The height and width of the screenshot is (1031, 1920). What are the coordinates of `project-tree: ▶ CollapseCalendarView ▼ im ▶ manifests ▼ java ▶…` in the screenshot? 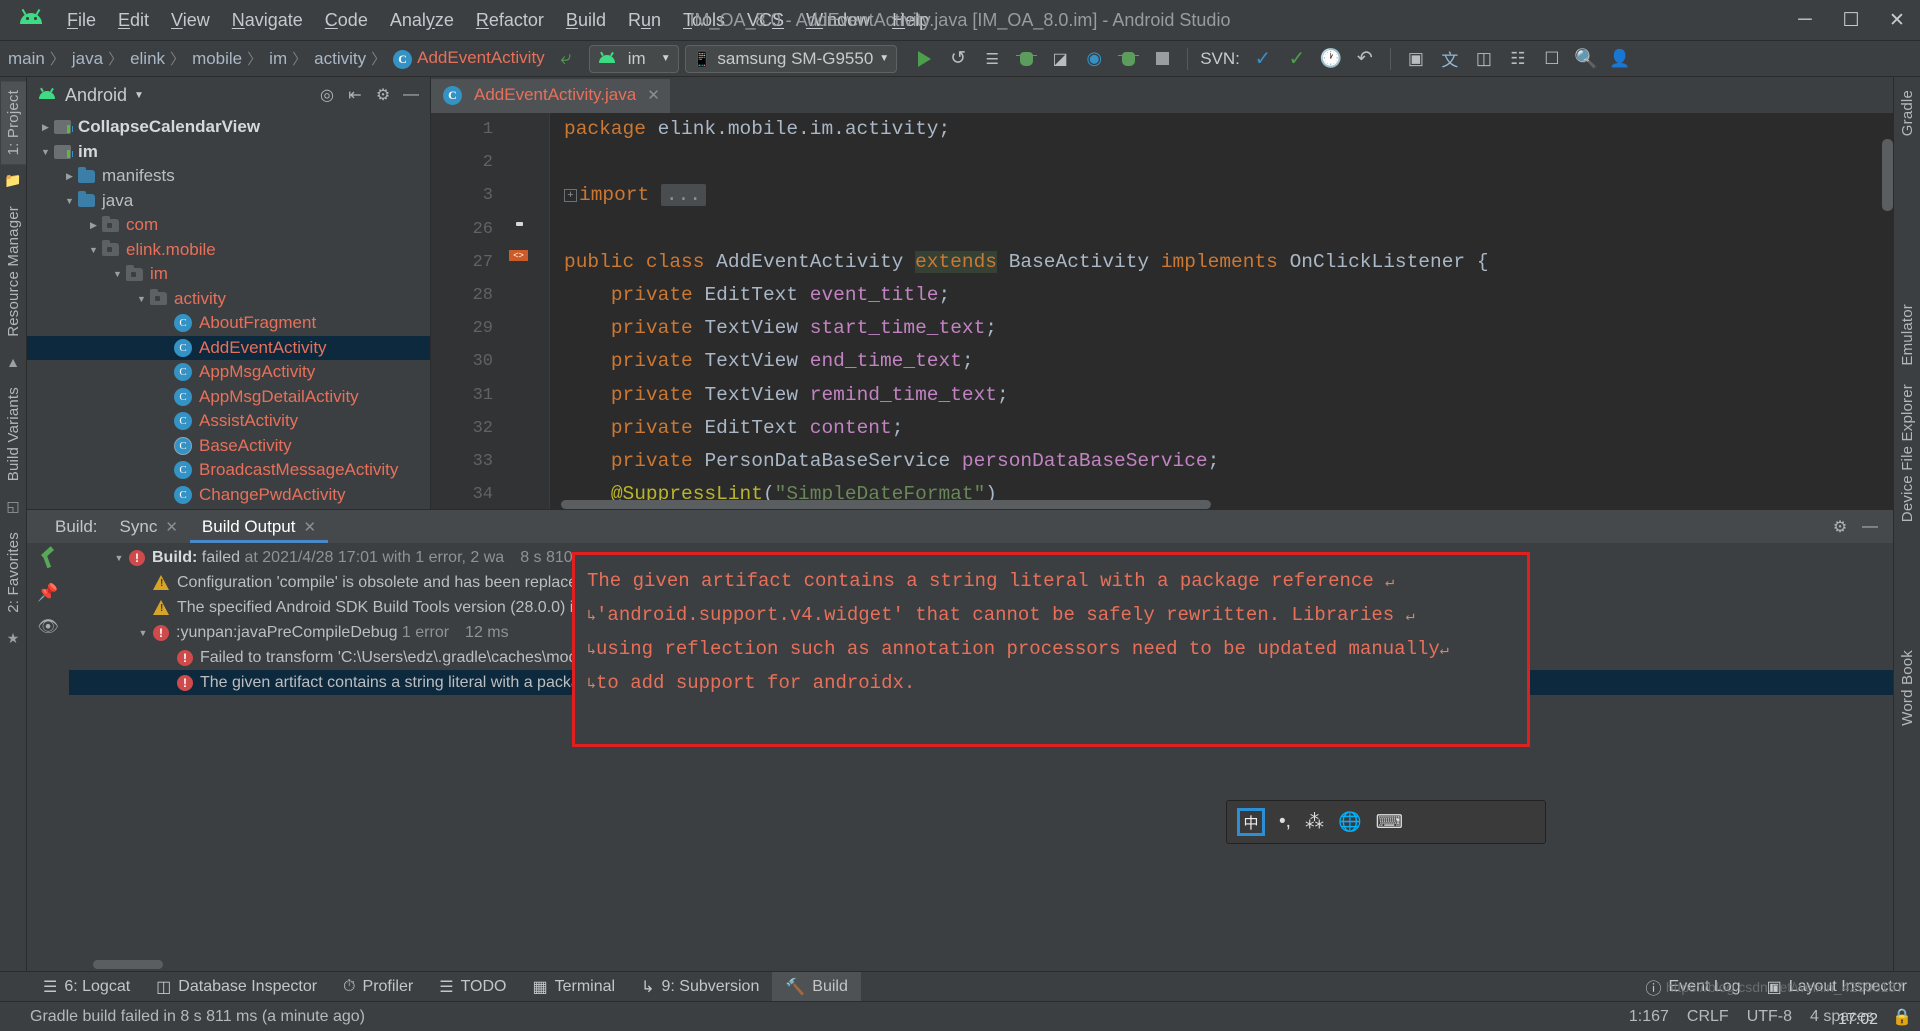 It's located at (228, 311).